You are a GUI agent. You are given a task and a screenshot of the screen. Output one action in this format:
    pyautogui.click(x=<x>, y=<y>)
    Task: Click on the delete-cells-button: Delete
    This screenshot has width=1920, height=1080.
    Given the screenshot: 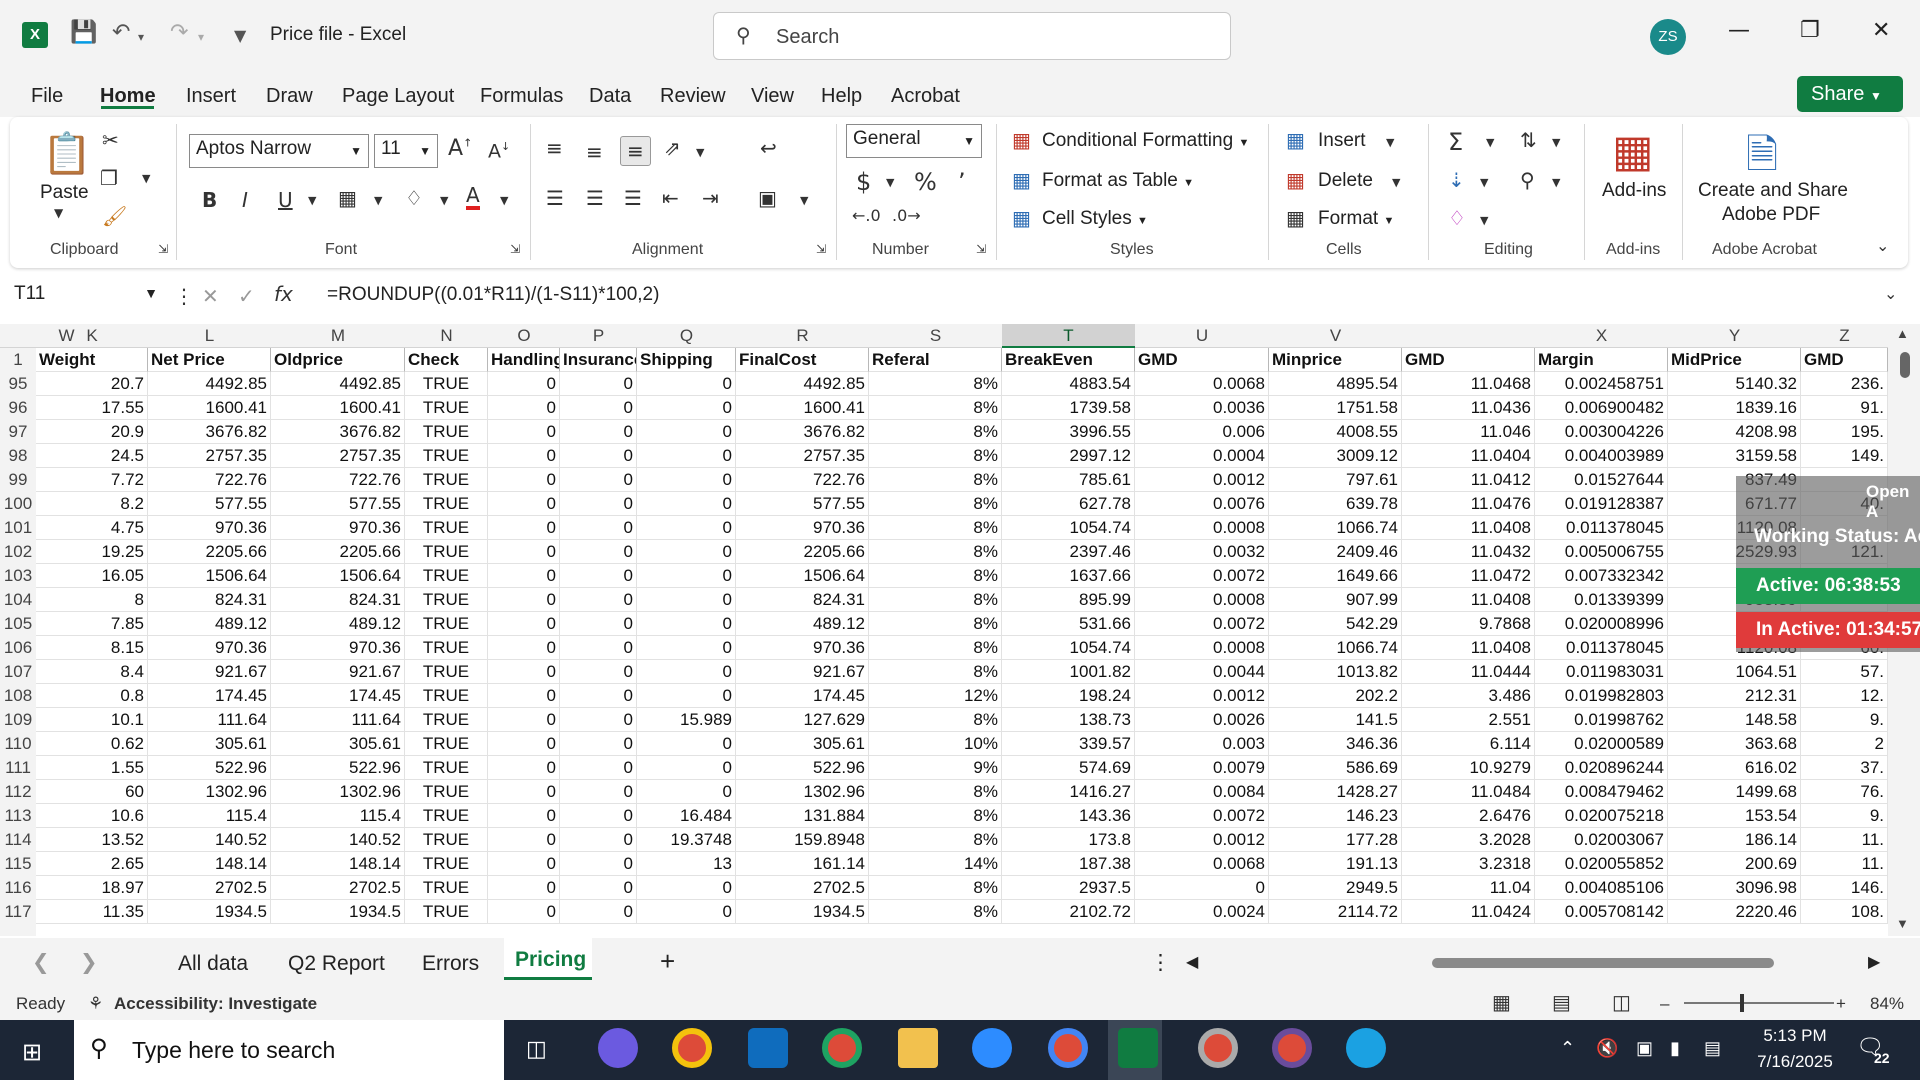 What is the action you would take?
    pyautogui.click(x=1345, y=181)
    